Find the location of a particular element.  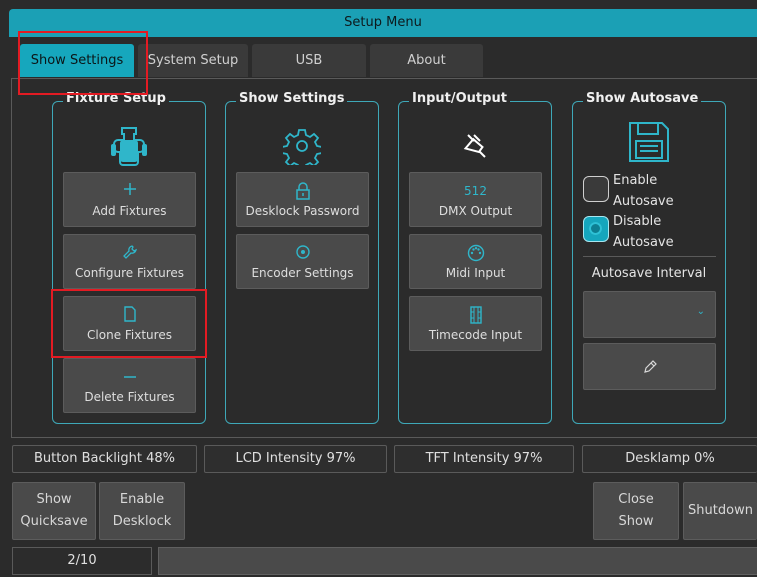

button-label-line1: Enable is located at coordinates (142, 499).